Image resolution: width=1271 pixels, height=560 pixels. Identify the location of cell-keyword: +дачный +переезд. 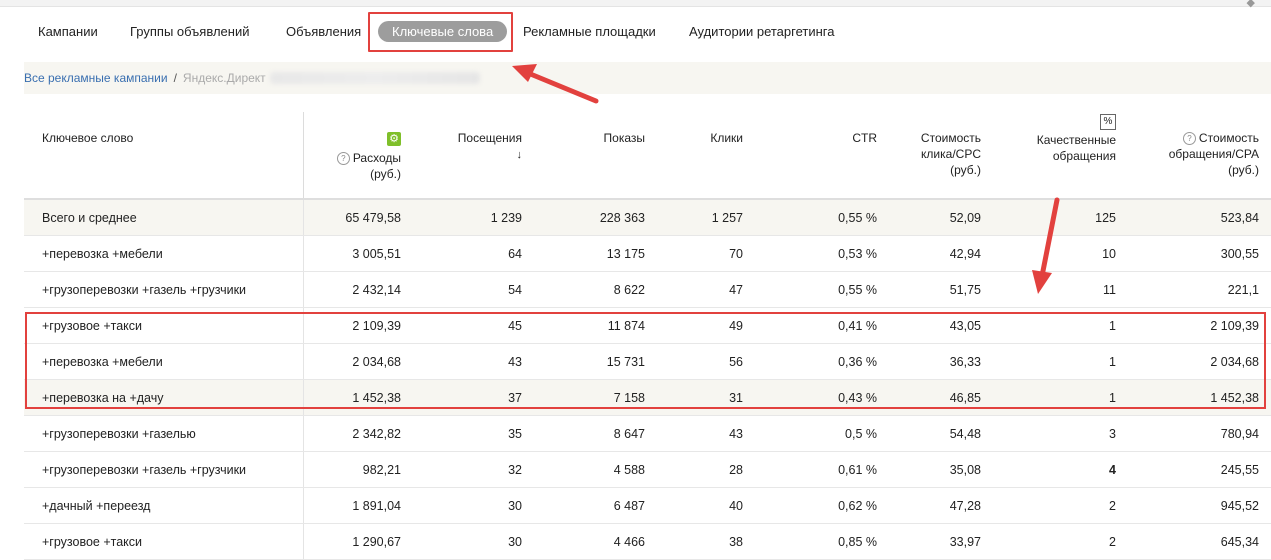
(164, 505).